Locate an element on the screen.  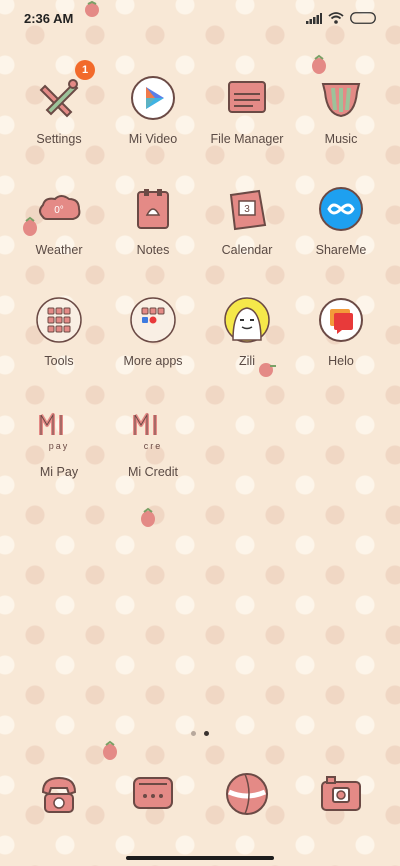
calendar-icon: 3 is located at coordinates (247, 209).